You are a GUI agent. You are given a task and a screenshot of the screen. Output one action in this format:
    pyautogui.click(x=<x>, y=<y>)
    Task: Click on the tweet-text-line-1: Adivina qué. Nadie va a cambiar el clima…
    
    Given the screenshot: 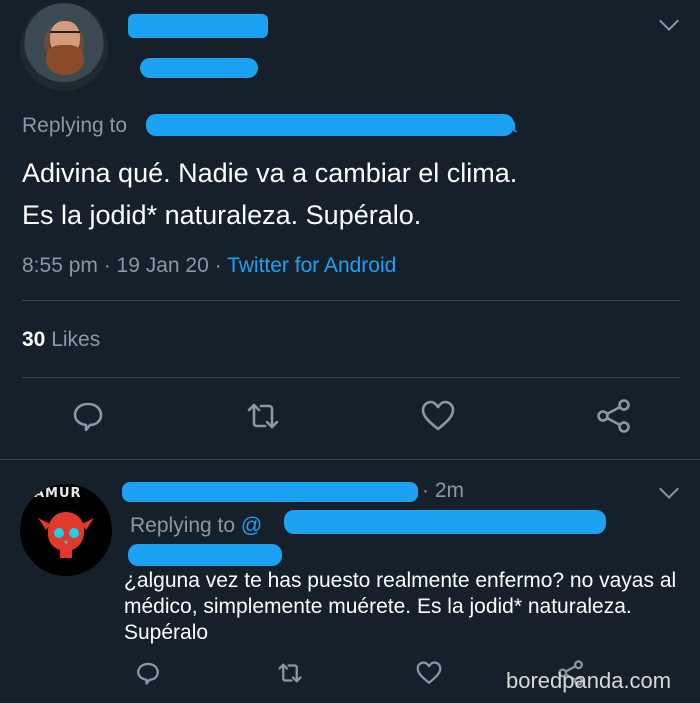 What is the action you would take?
    pyautogui.click(x=270, y=173)
    